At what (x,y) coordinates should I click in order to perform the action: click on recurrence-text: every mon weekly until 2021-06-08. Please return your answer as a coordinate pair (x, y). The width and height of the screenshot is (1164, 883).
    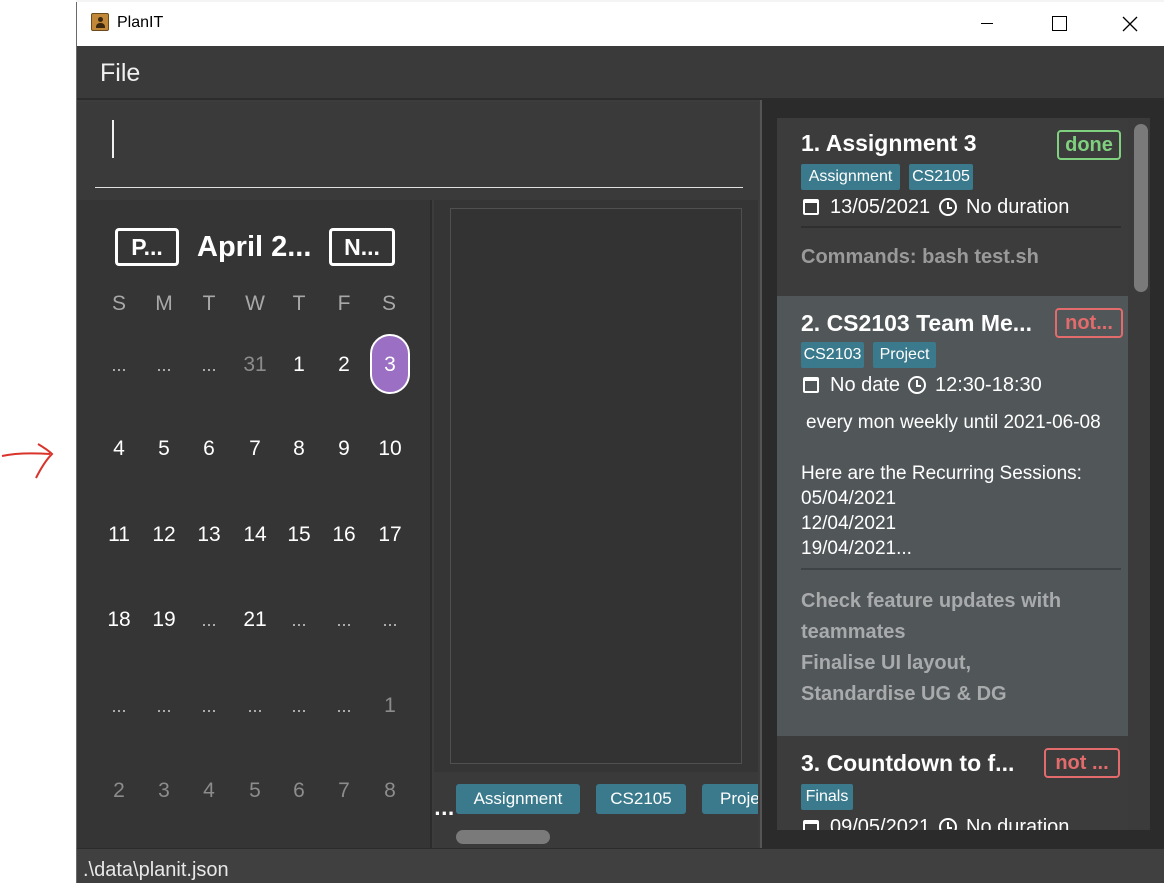
    Looking at the image, I should click on (953, 422).